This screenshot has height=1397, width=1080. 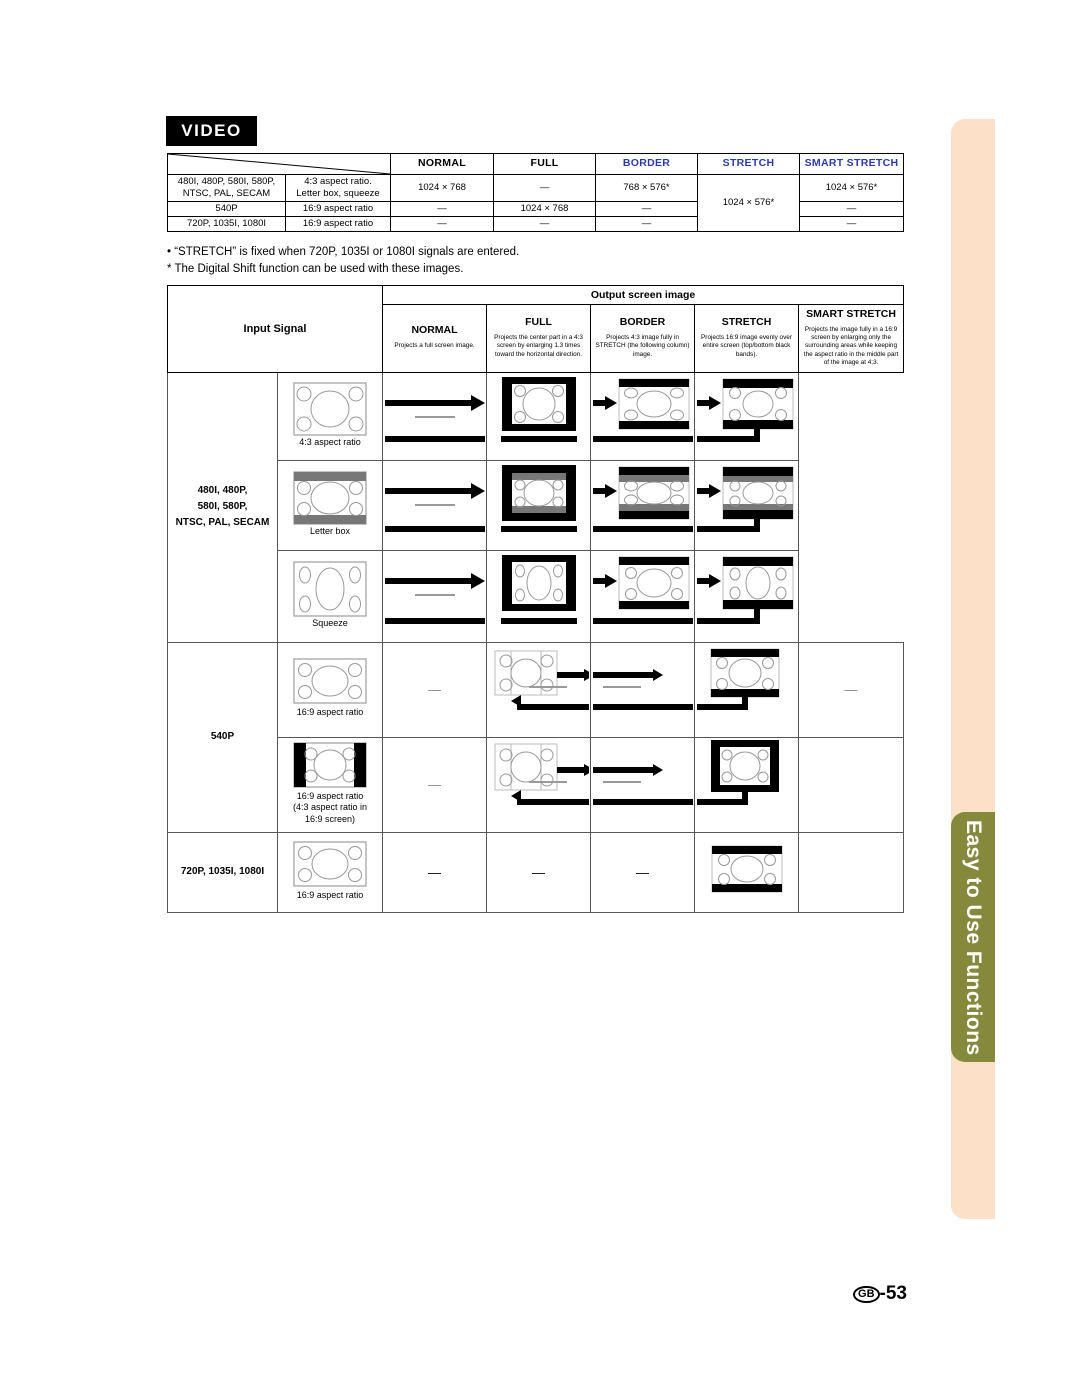 What do you see at coordinates (746, 322) in the screenshot?
I see `mode-name-stretch: STRETCH` at bounding box center [746, 322].